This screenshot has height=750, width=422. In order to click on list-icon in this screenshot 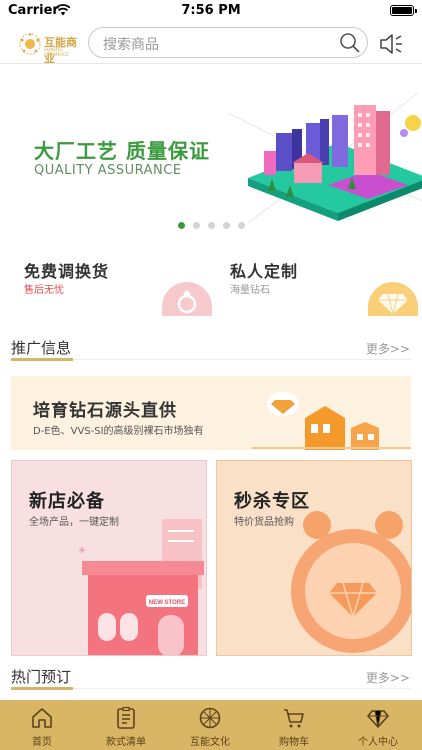, I will do `click(126, 717)`.